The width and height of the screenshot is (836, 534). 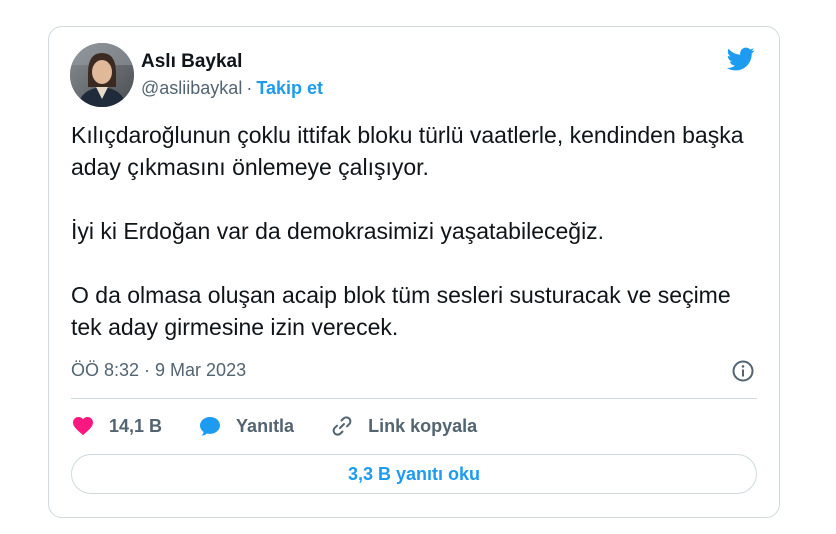 What do you see at coordinates (158, 370) in the screenshot?
I see `tweet-timestamp: ÖÖ 8:32 · 9 Mar 2023` at bounding box center [158, 370].